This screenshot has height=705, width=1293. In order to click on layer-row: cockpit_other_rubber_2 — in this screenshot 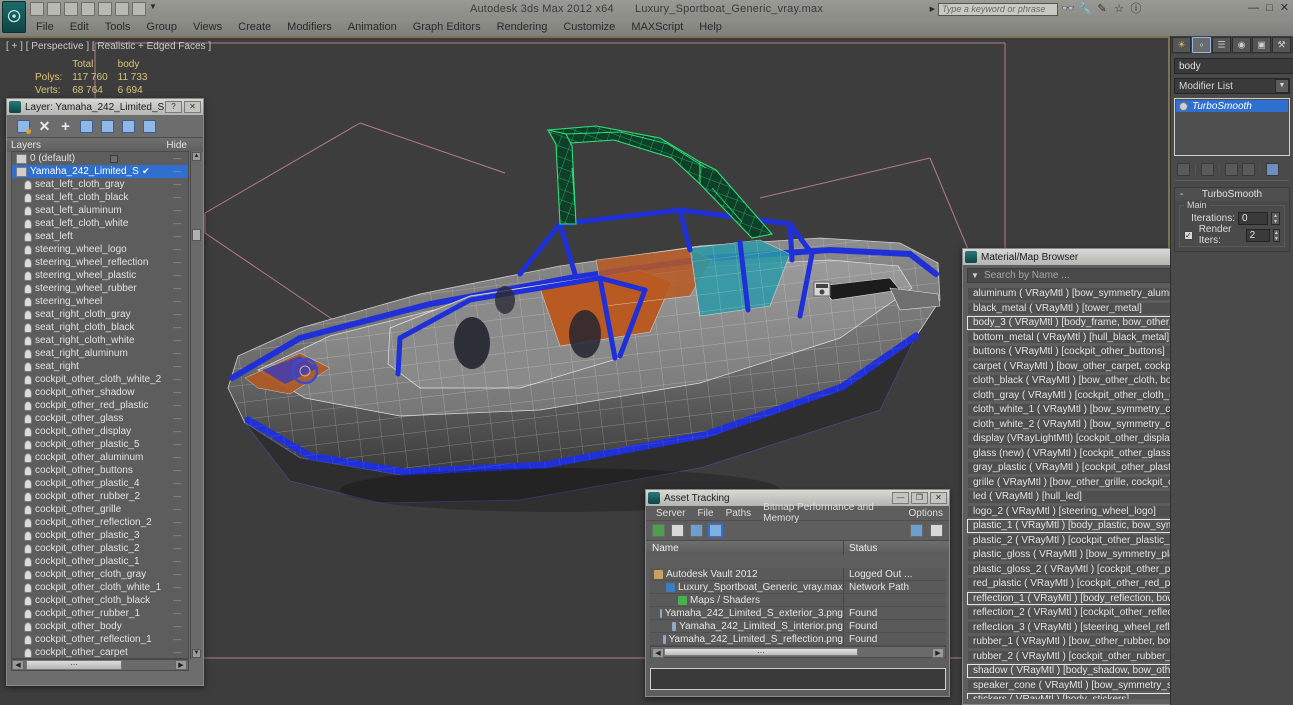, I will do `click(100, 496)`.